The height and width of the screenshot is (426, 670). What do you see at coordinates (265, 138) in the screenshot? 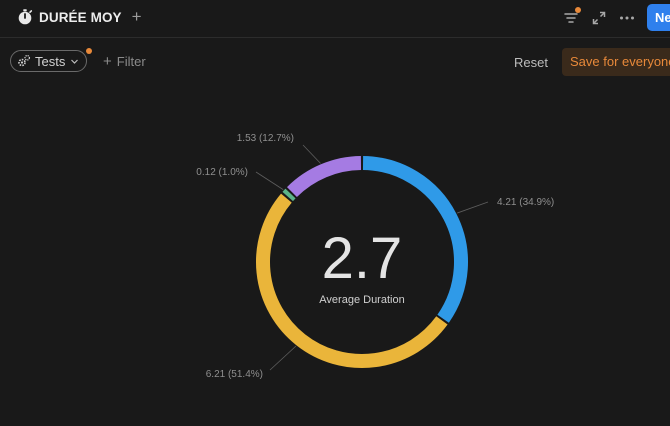
I see `slice-label: 1.53 (12.7%)` at bounding box center [265, 138].